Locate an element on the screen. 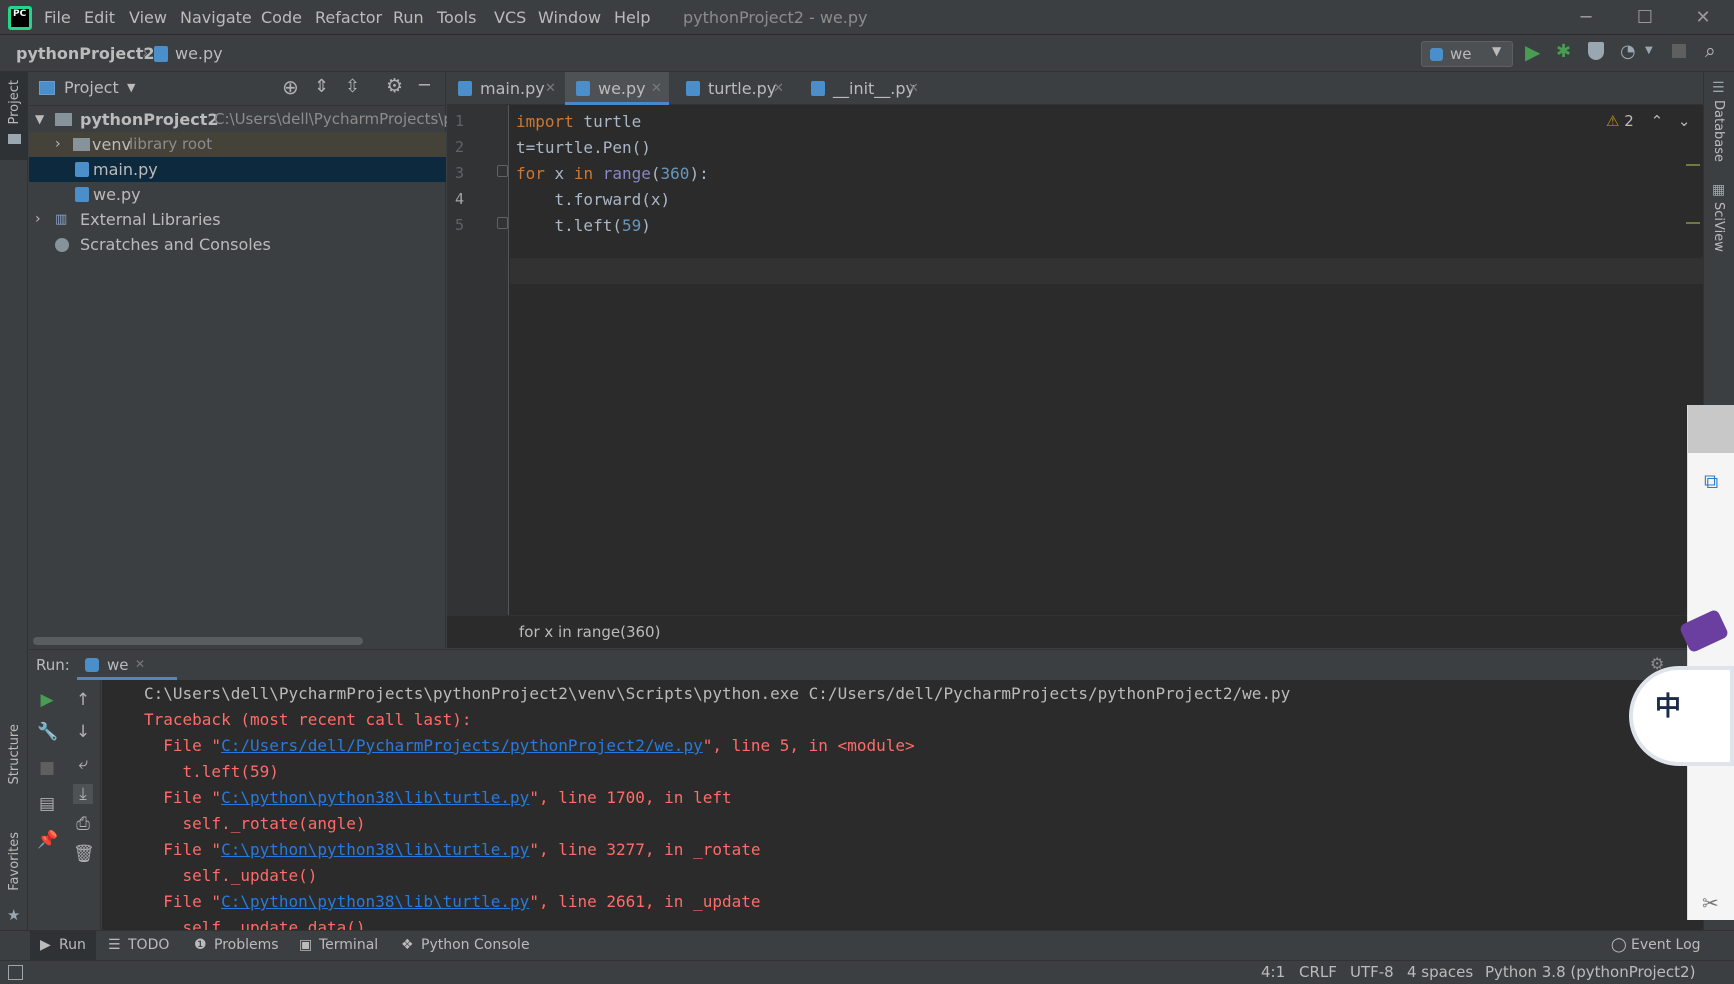  arrow-up-icon: ↑ is located at coordinates (83, 700).